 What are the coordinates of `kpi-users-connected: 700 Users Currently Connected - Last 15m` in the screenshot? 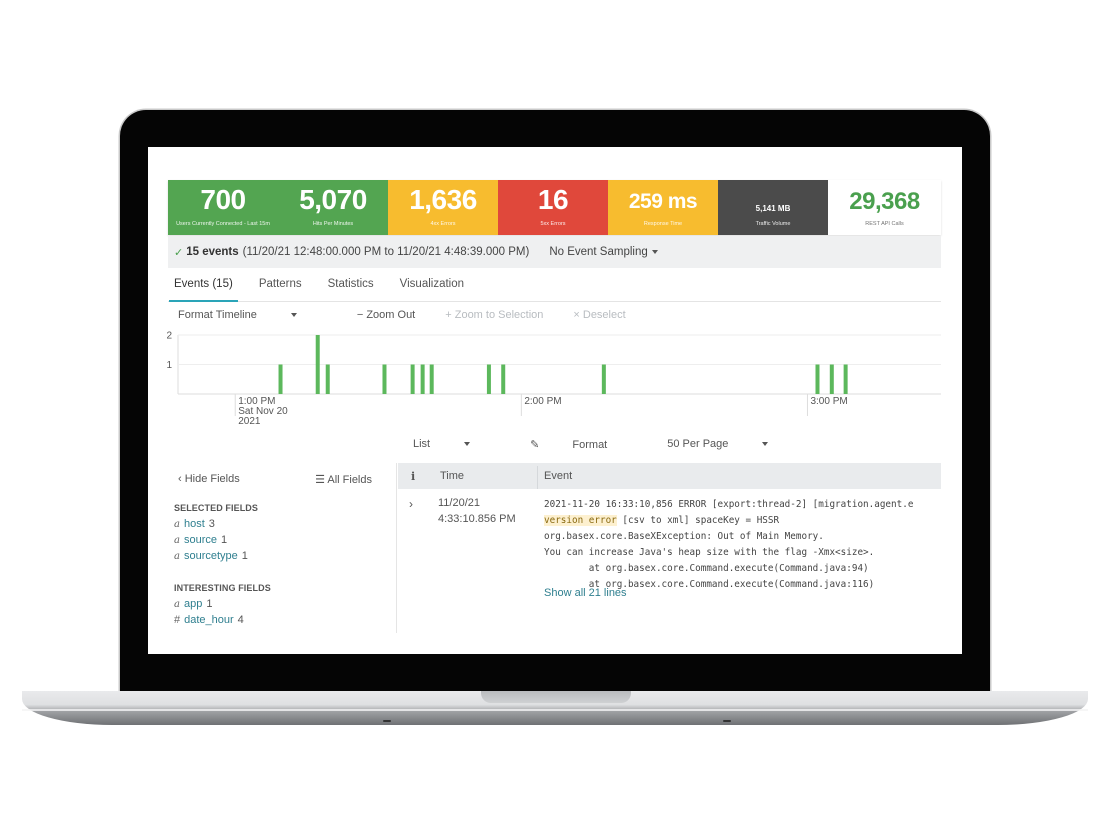 It's located at (223, 207).